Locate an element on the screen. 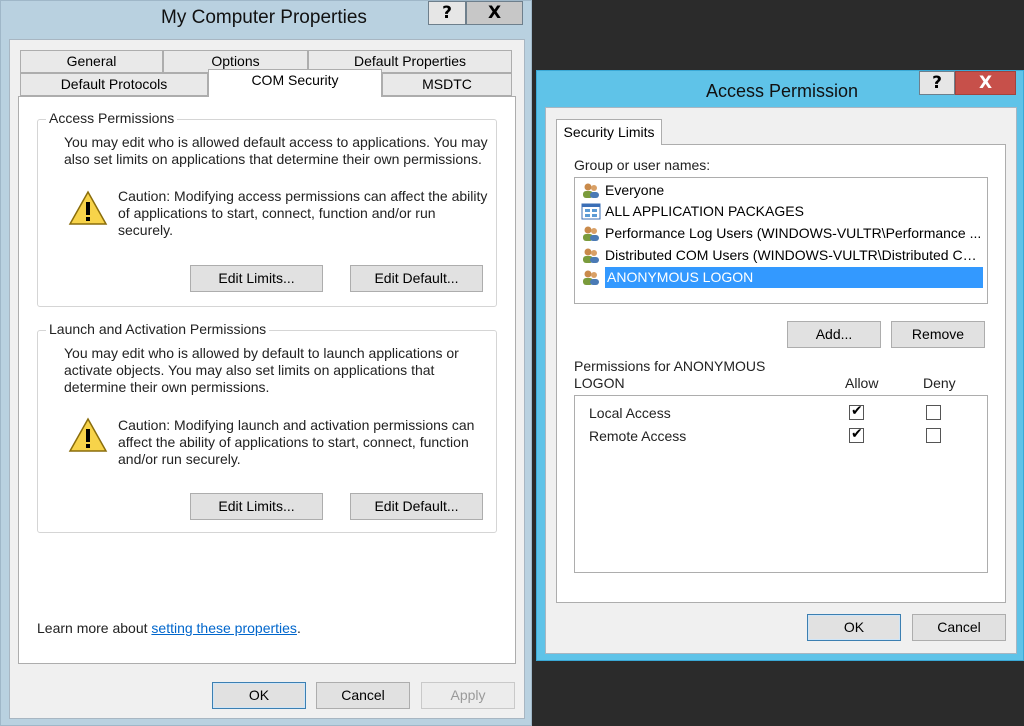 The height and width of the screenshot is (726, 1024). permissions-for-label-line1: Permissions for ANONYMOUS is located at coordinates (670, 366).